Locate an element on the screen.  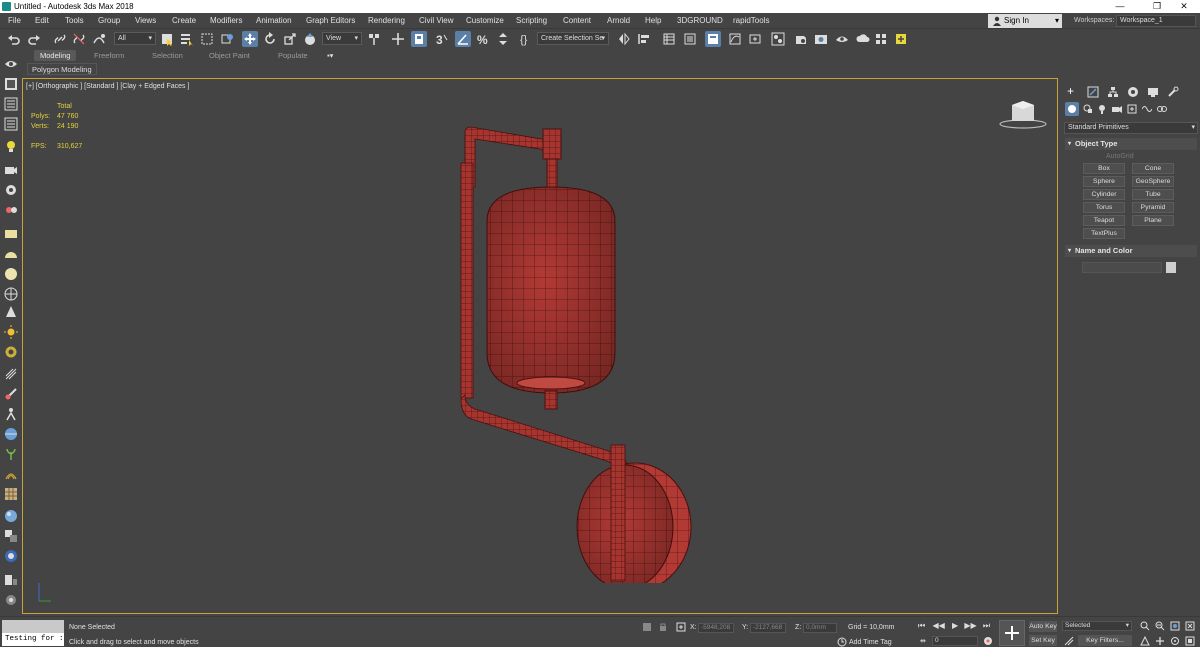
name-and-color-rollout: ▾ Name and Color is located at coordinates (1131, 251).